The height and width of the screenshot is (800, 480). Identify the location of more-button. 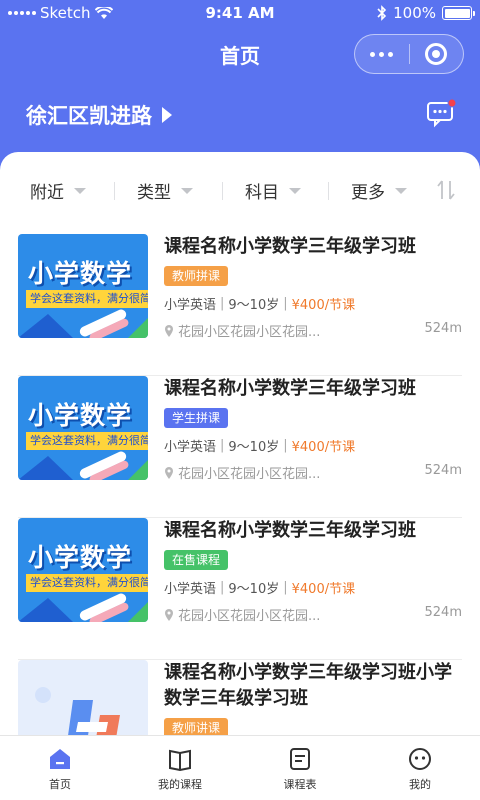
(382, 54).